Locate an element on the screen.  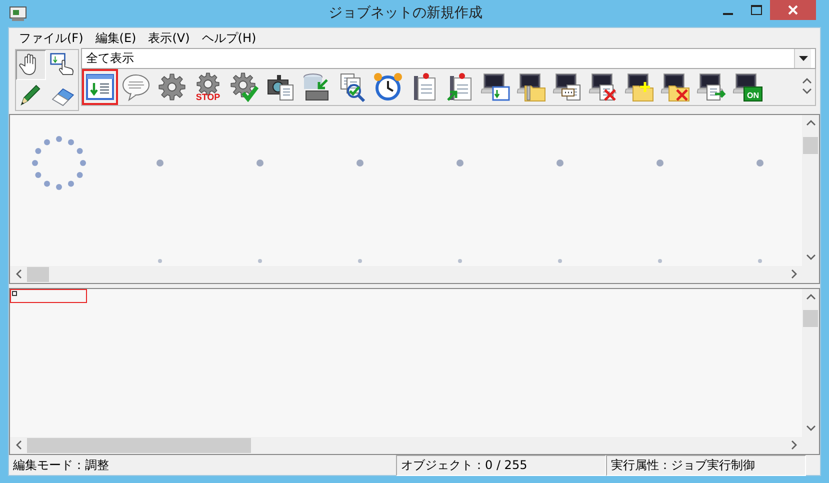
menu-item: ヘルプ(H) is located at coordinates (229, 38).